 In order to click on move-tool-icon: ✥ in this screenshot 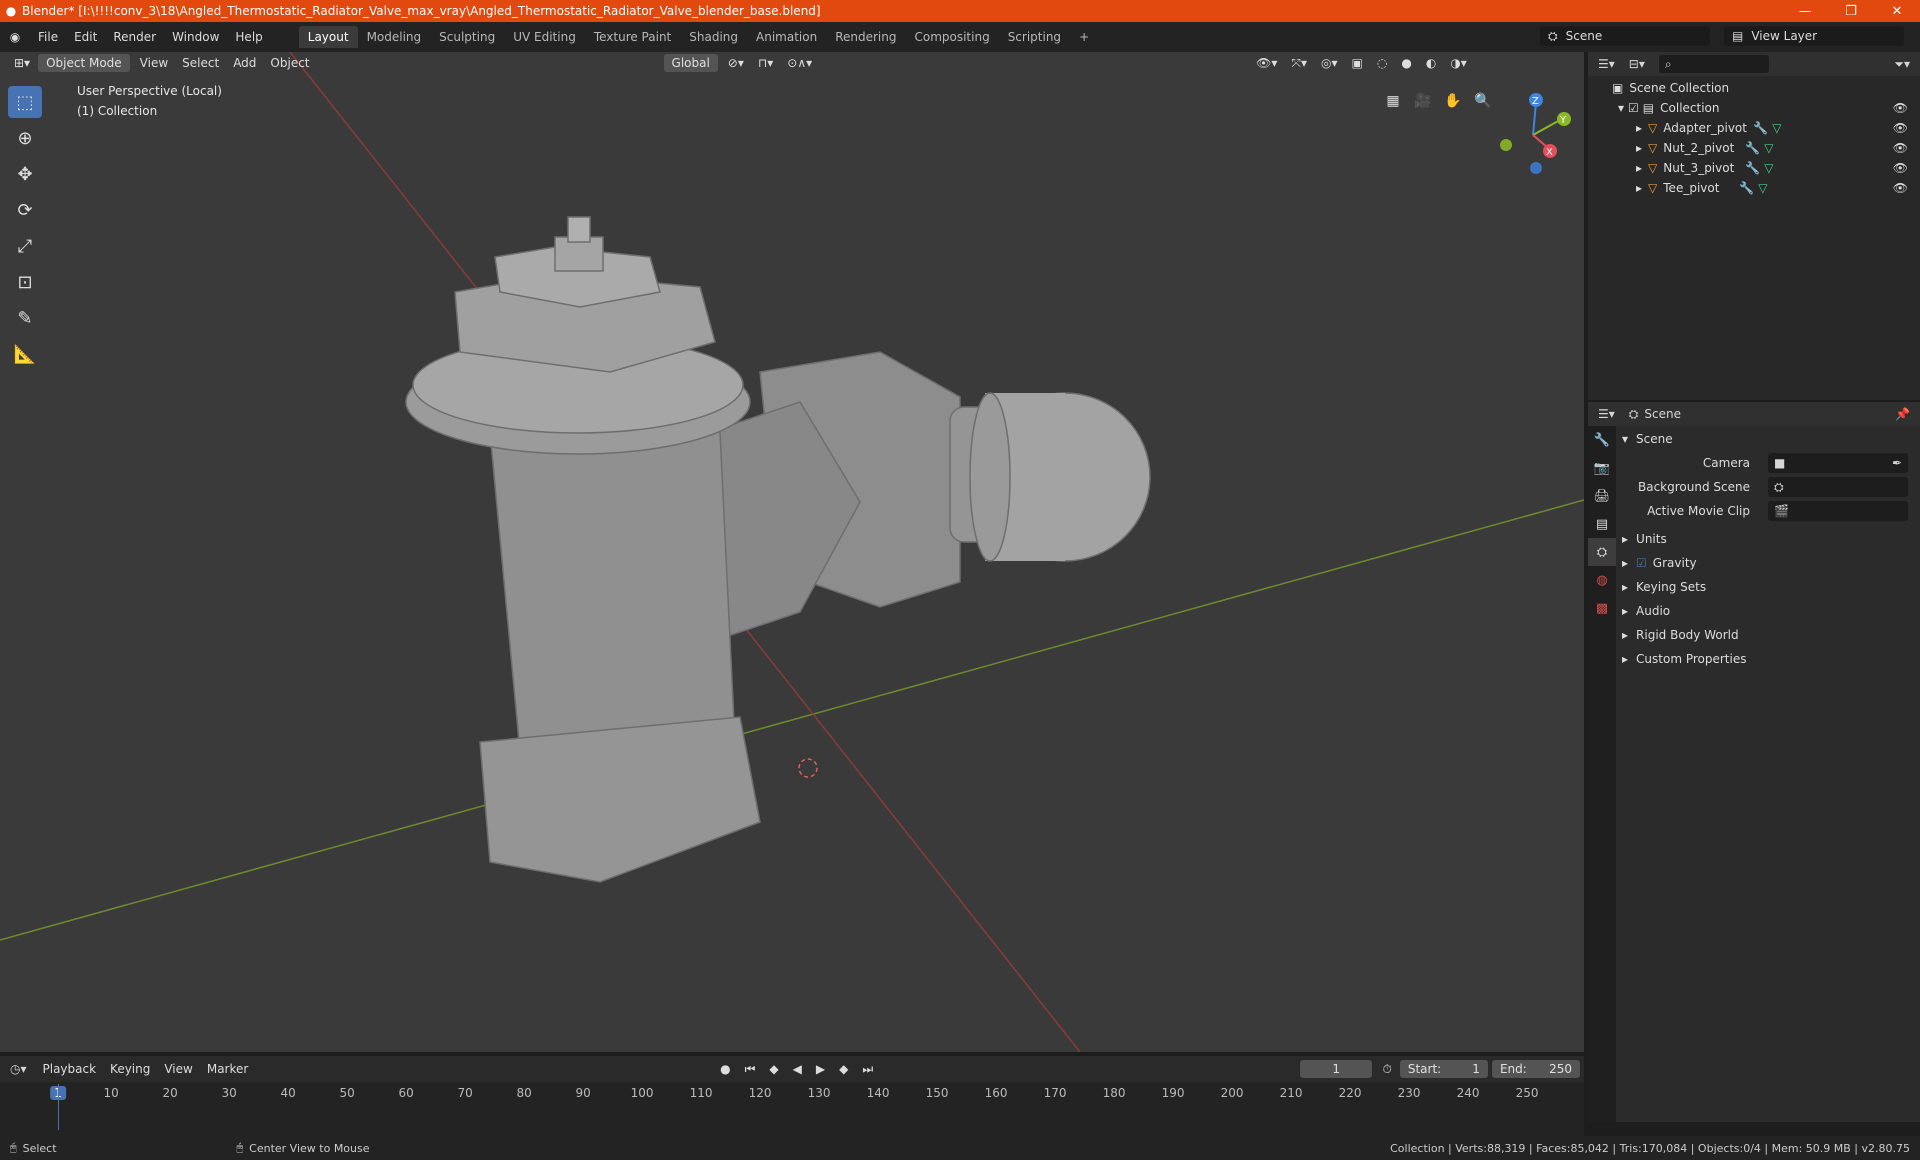, I will do `click(25, 174)`.